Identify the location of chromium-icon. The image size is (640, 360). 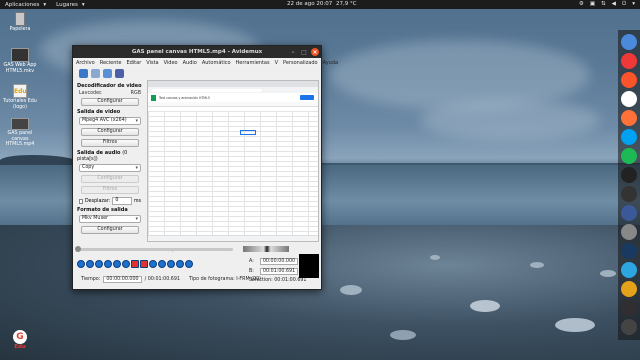
(629, 42).